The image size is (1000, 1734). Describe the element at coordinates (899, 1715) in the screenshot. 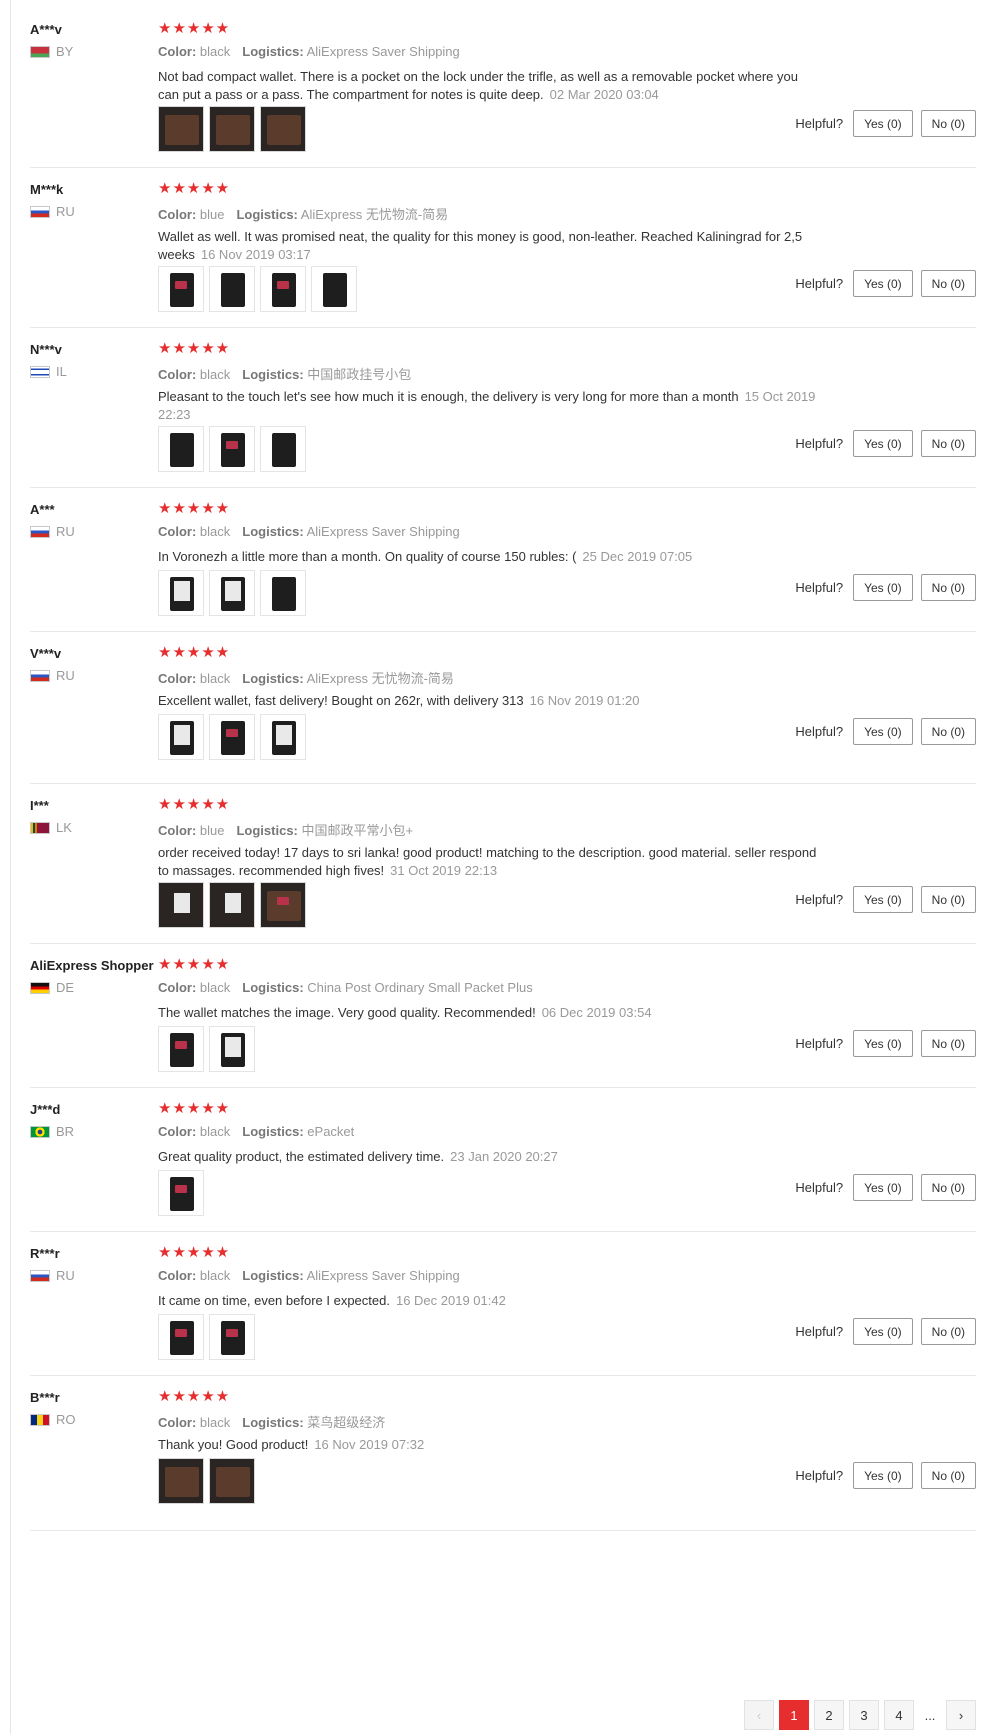

I see `page-4-button: 4` at that location.